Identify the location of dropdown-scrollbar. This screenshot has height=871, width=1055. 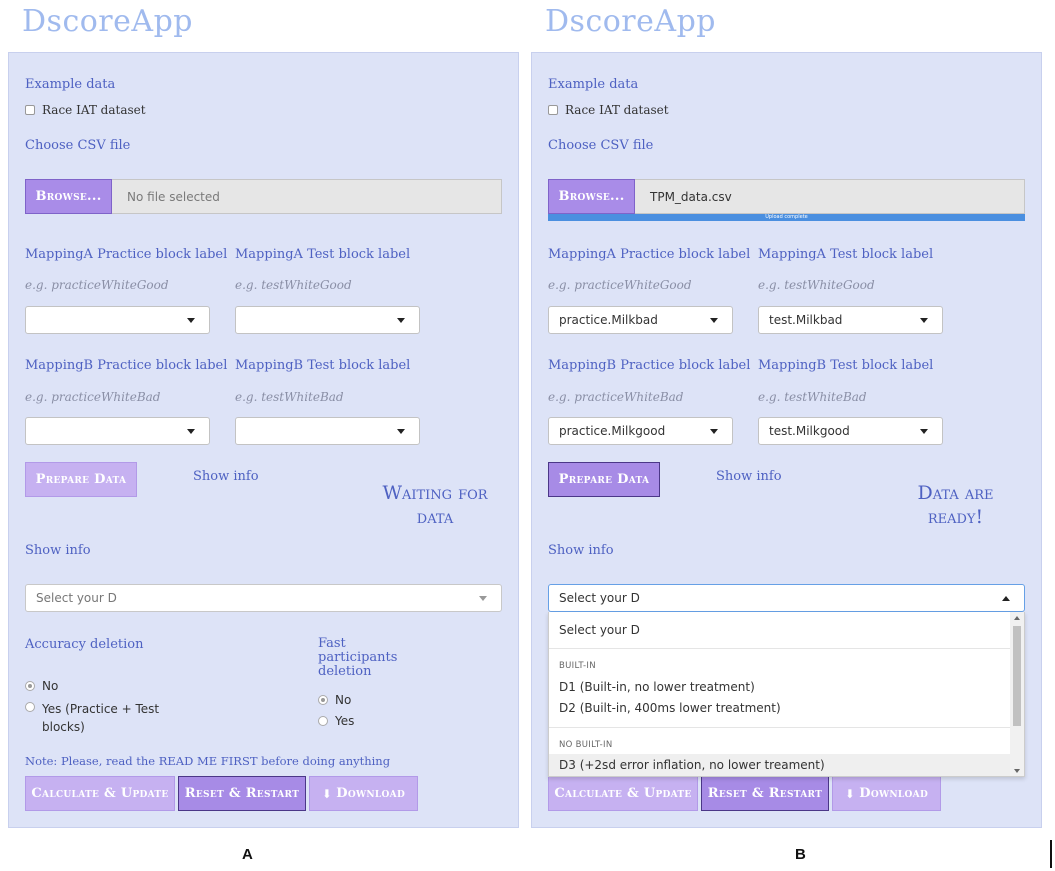
(1017, 694).